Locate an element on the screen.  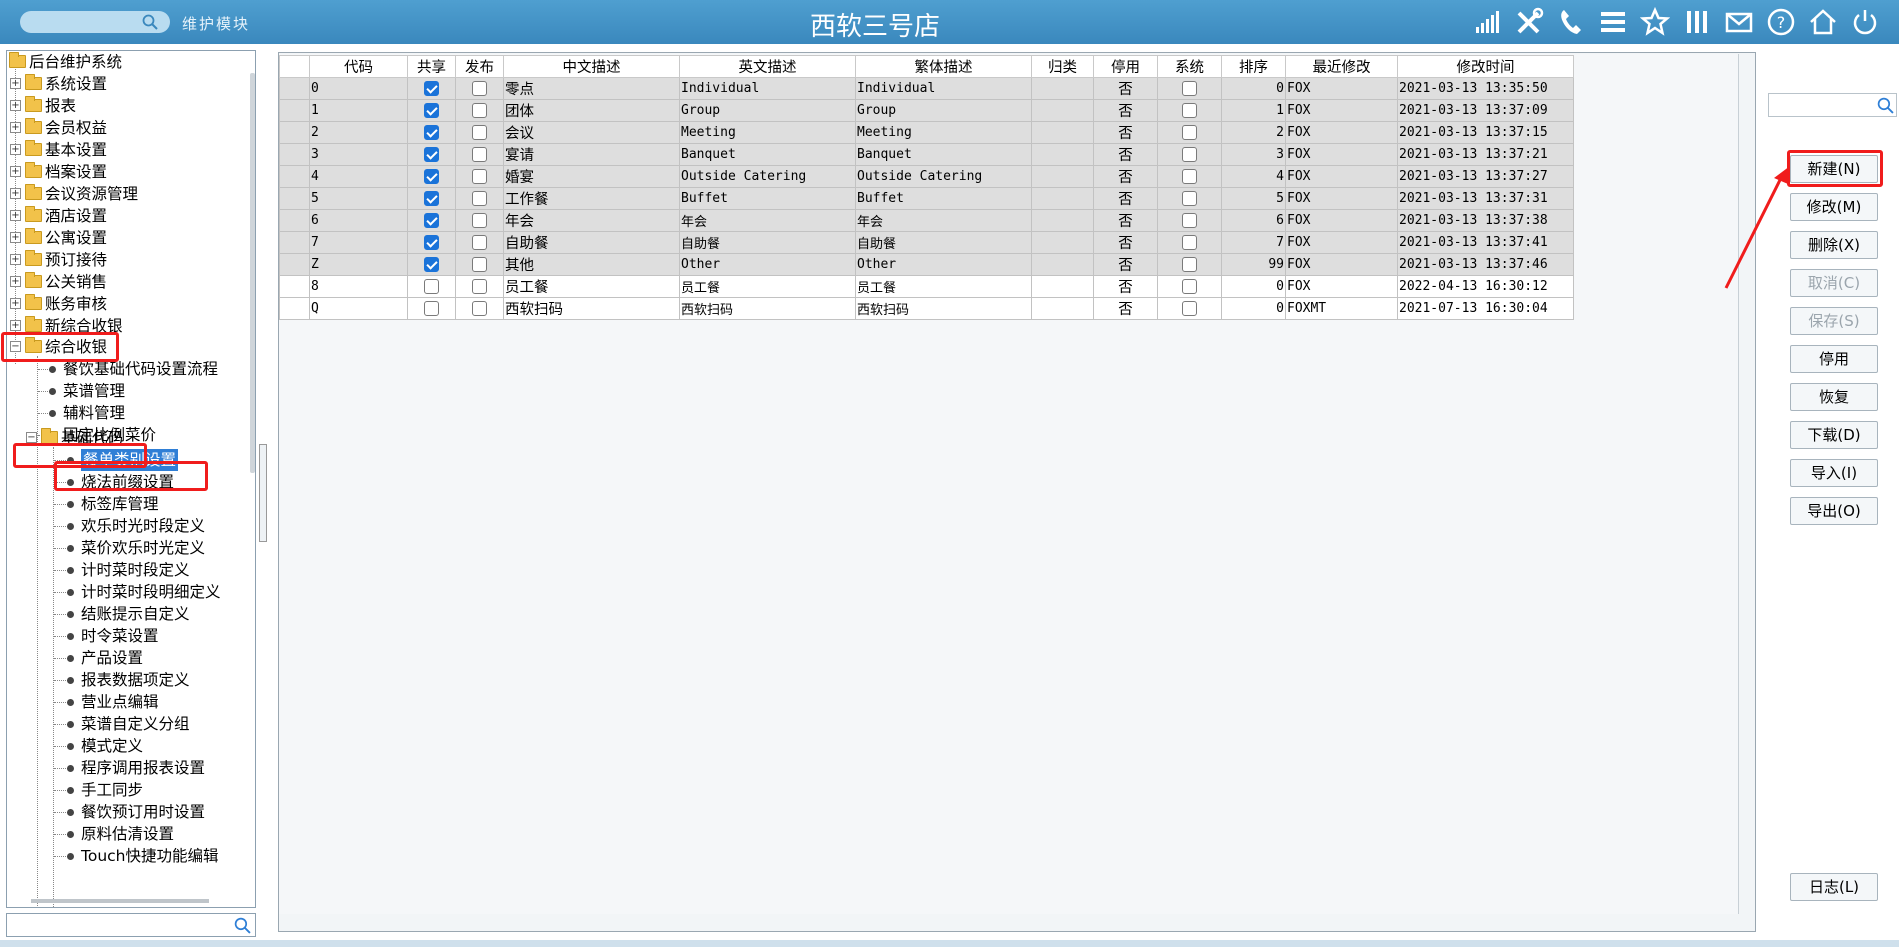
tree-item: + 公关销售 is located at coordinates (127, 282).